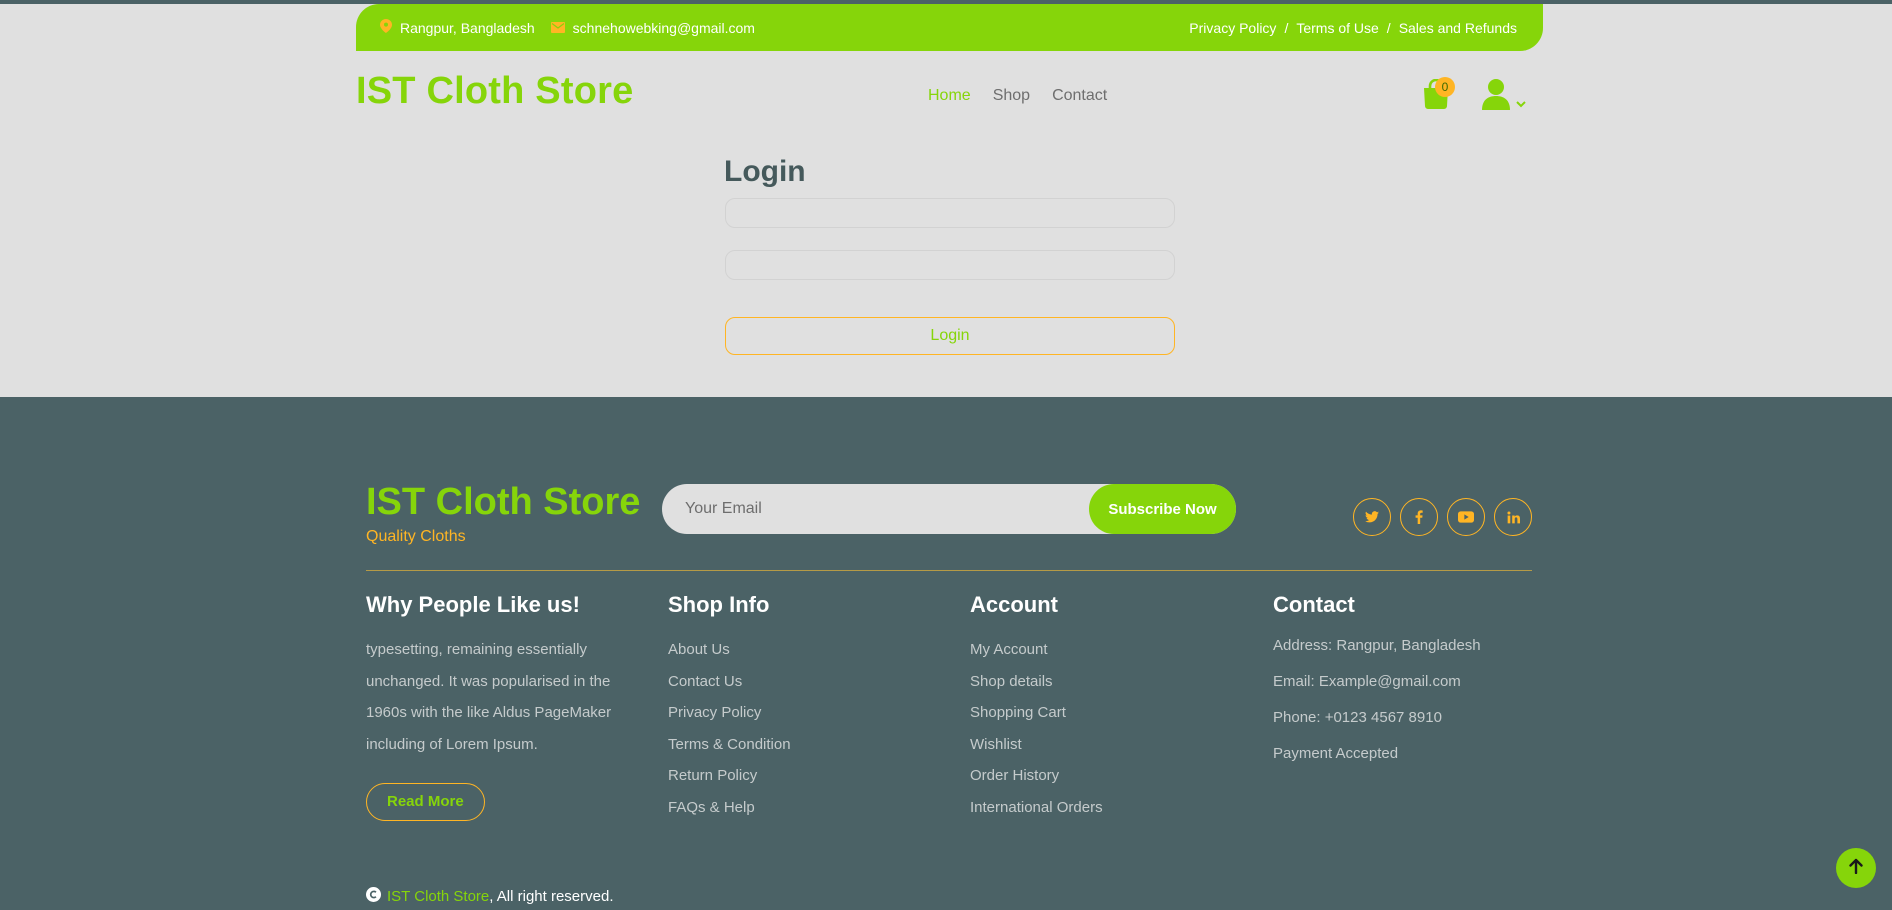  What do you see at coordinates (1110, 808) in the screenshot?
I see `account-link: International Orders` at bounding box center [1110, 808].